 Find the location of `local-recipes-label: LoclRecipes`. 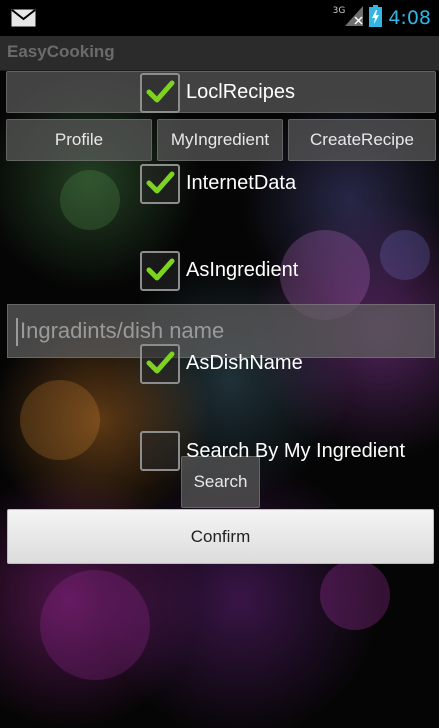

local-recipes-label: LoclRecipes is located at coordinates (240, 92).